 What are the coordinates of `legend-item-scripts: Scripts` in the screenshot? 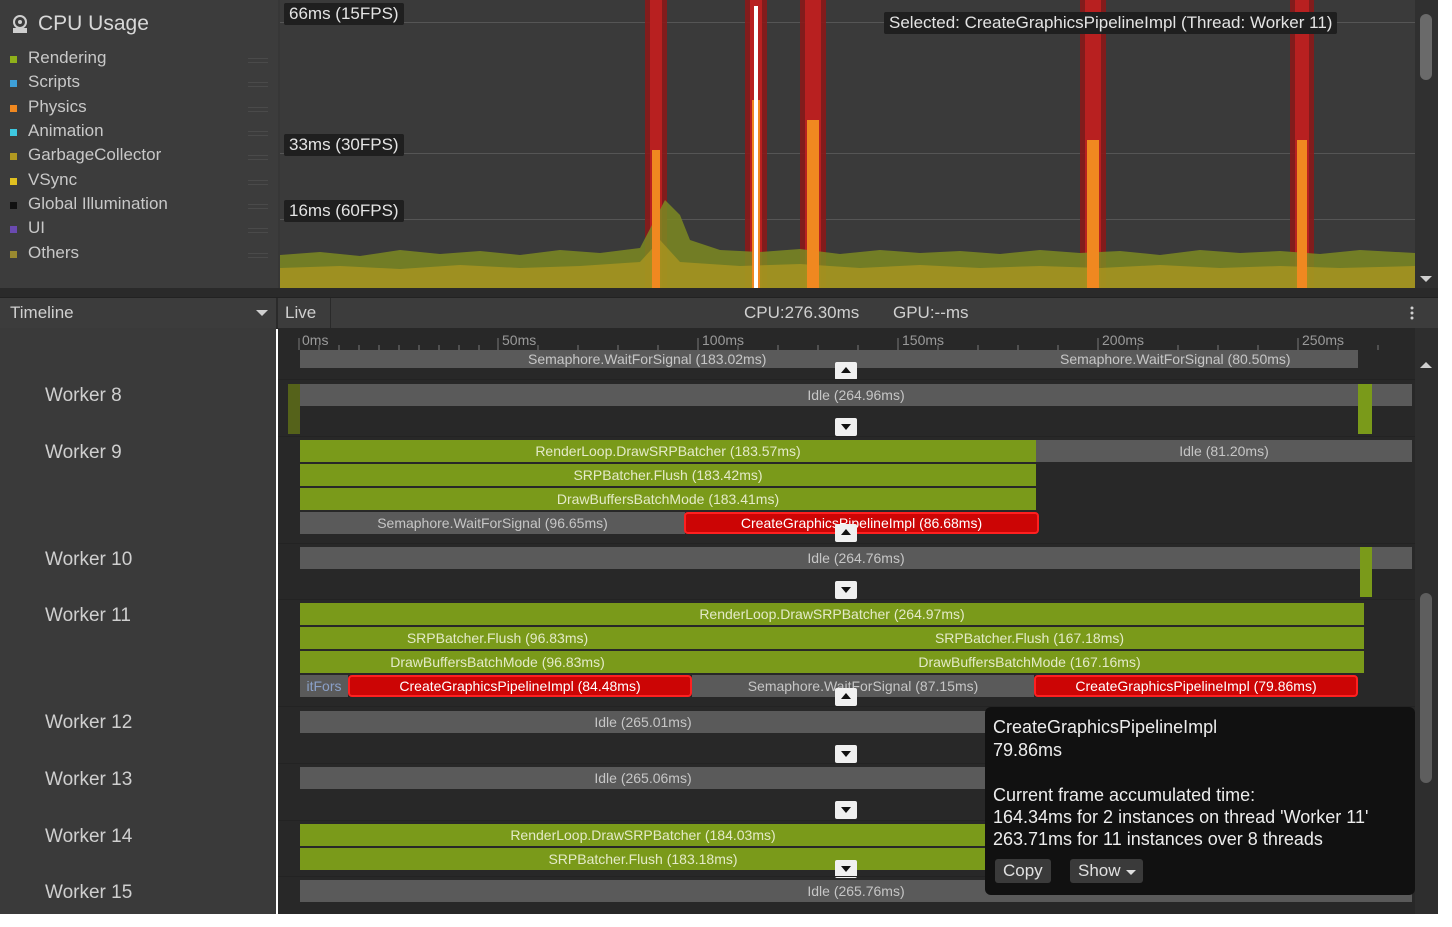 It's located at (141, 84).